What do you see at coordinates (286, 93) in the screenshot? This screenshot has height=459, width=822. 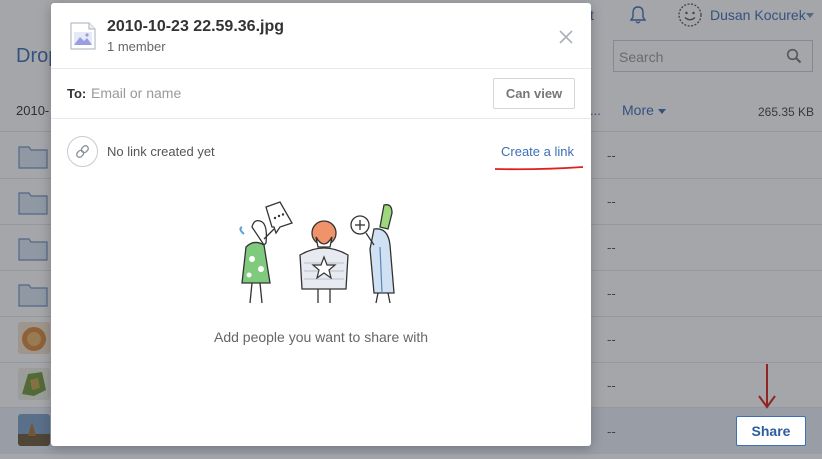 I see `invite-email-input` at bounding box center [286, 93].